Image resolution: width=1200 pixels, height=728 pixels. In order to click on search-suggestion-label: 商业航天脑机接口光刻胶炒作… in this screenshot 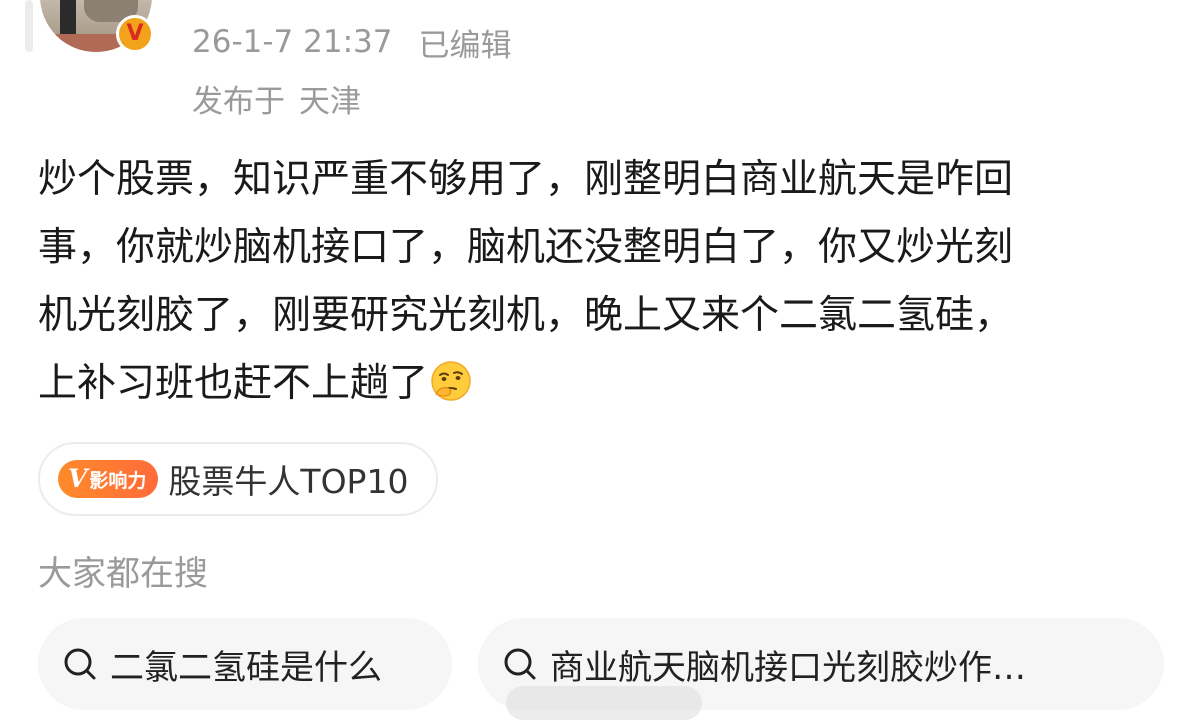, I will do `click(788, 667)`.